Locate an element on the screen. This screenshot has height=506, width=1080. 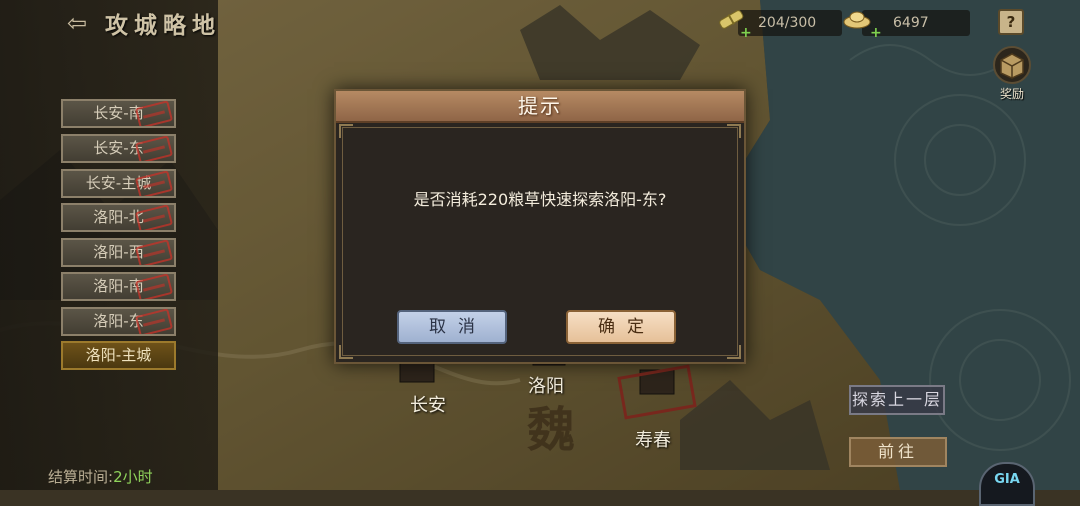
dialog-message: 是否消耗220粮草快速探索洛阳-东? is located at coordinates (540, 199).